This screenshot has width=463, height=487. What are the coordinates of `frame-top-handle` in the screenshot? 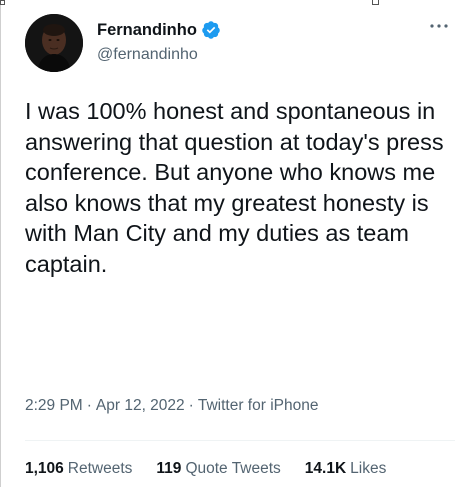 It's located at (375, 2).